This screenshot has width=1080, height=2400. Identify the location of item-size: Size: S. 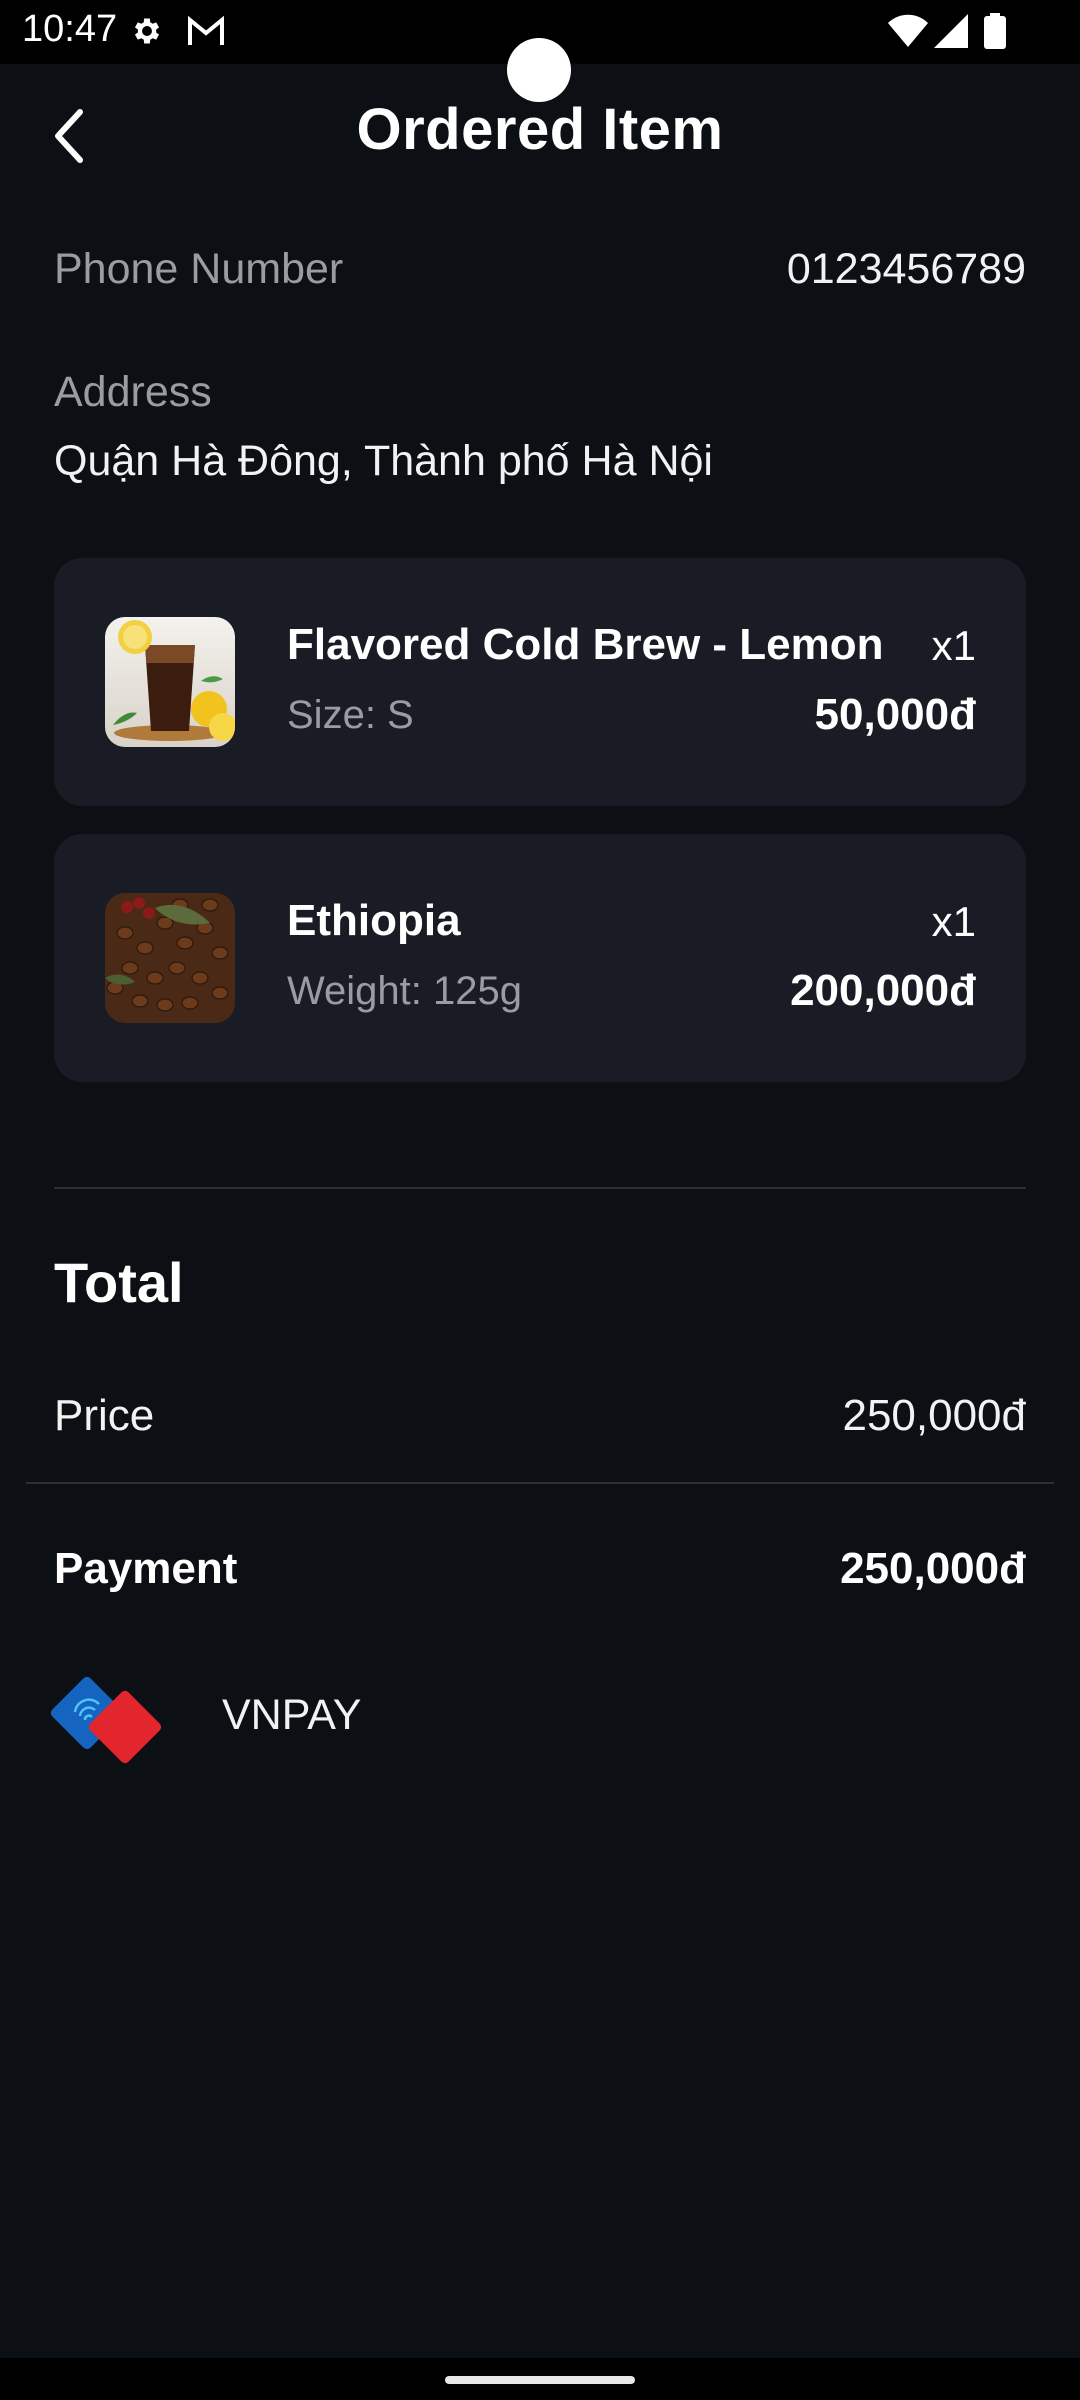
(350, 715).